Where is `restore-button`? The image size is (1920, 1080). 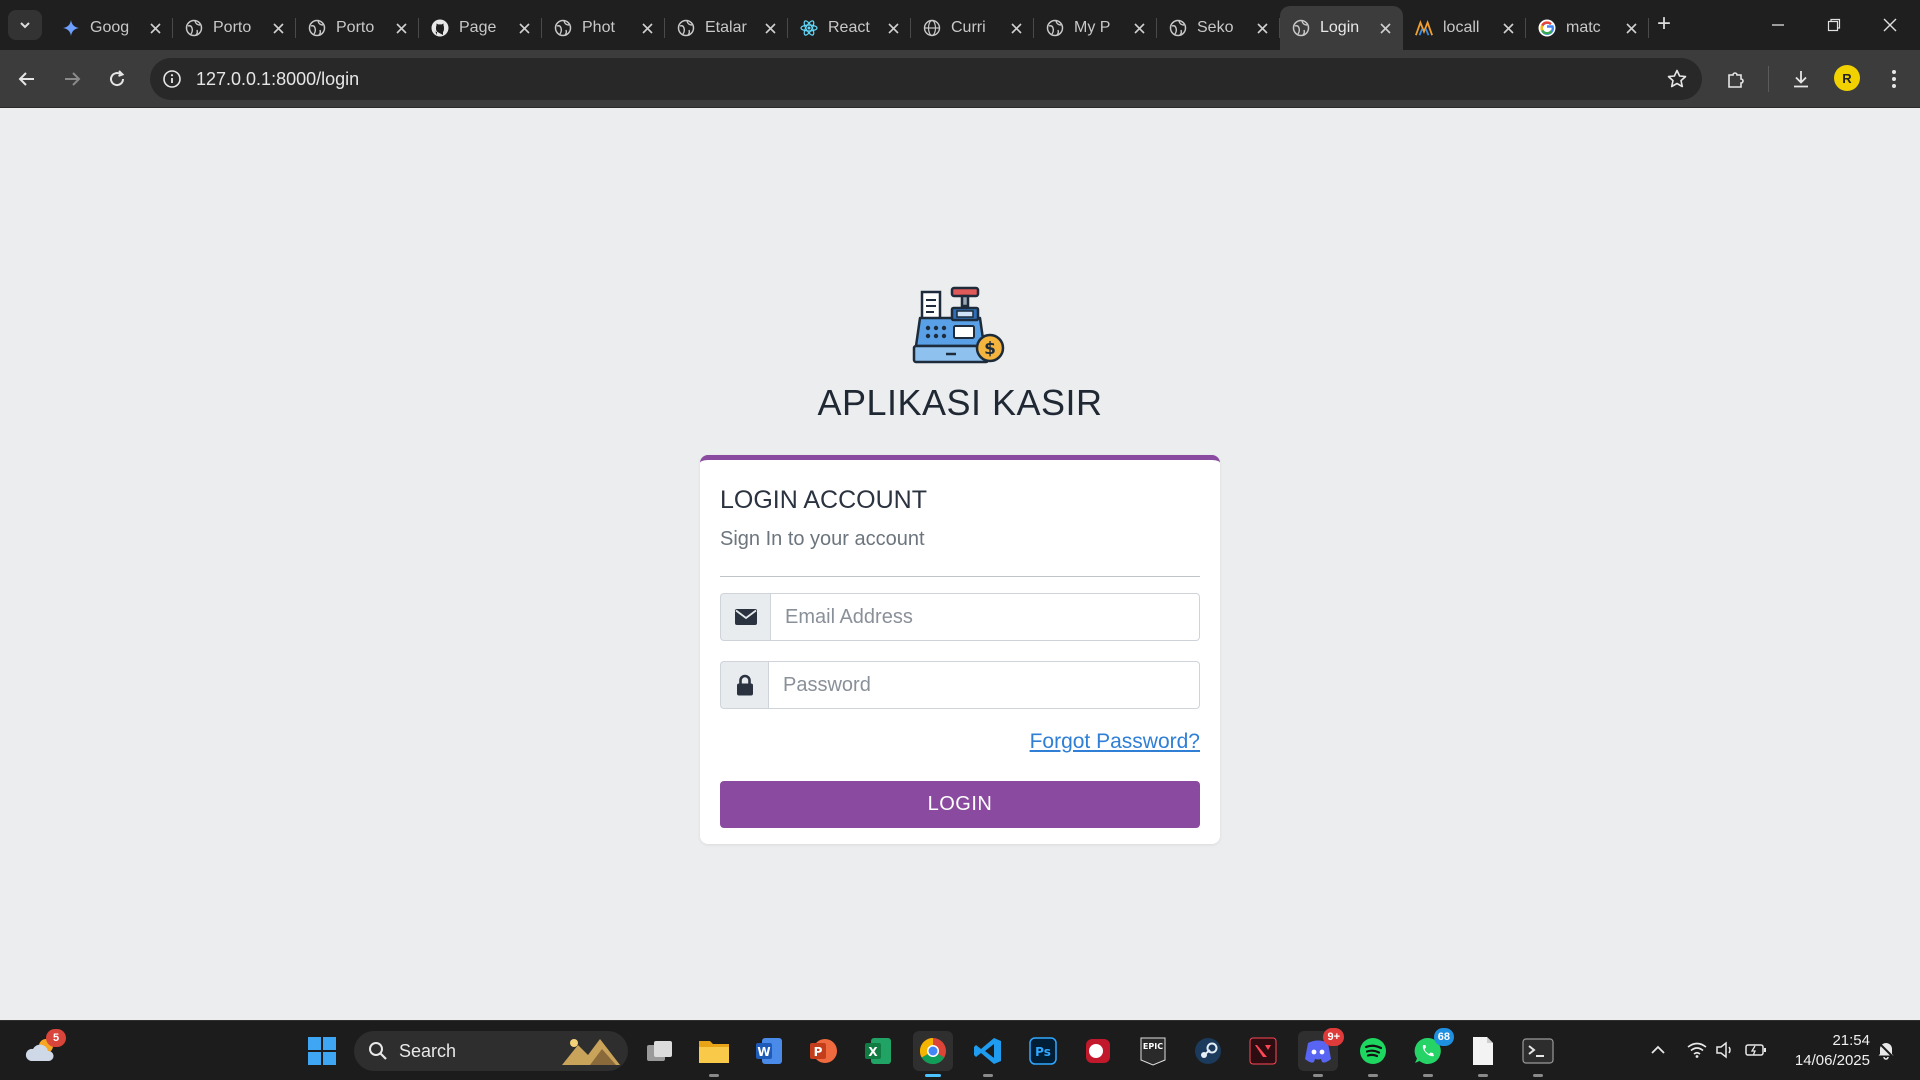
restore-button is located at coordinates (1834, 25).